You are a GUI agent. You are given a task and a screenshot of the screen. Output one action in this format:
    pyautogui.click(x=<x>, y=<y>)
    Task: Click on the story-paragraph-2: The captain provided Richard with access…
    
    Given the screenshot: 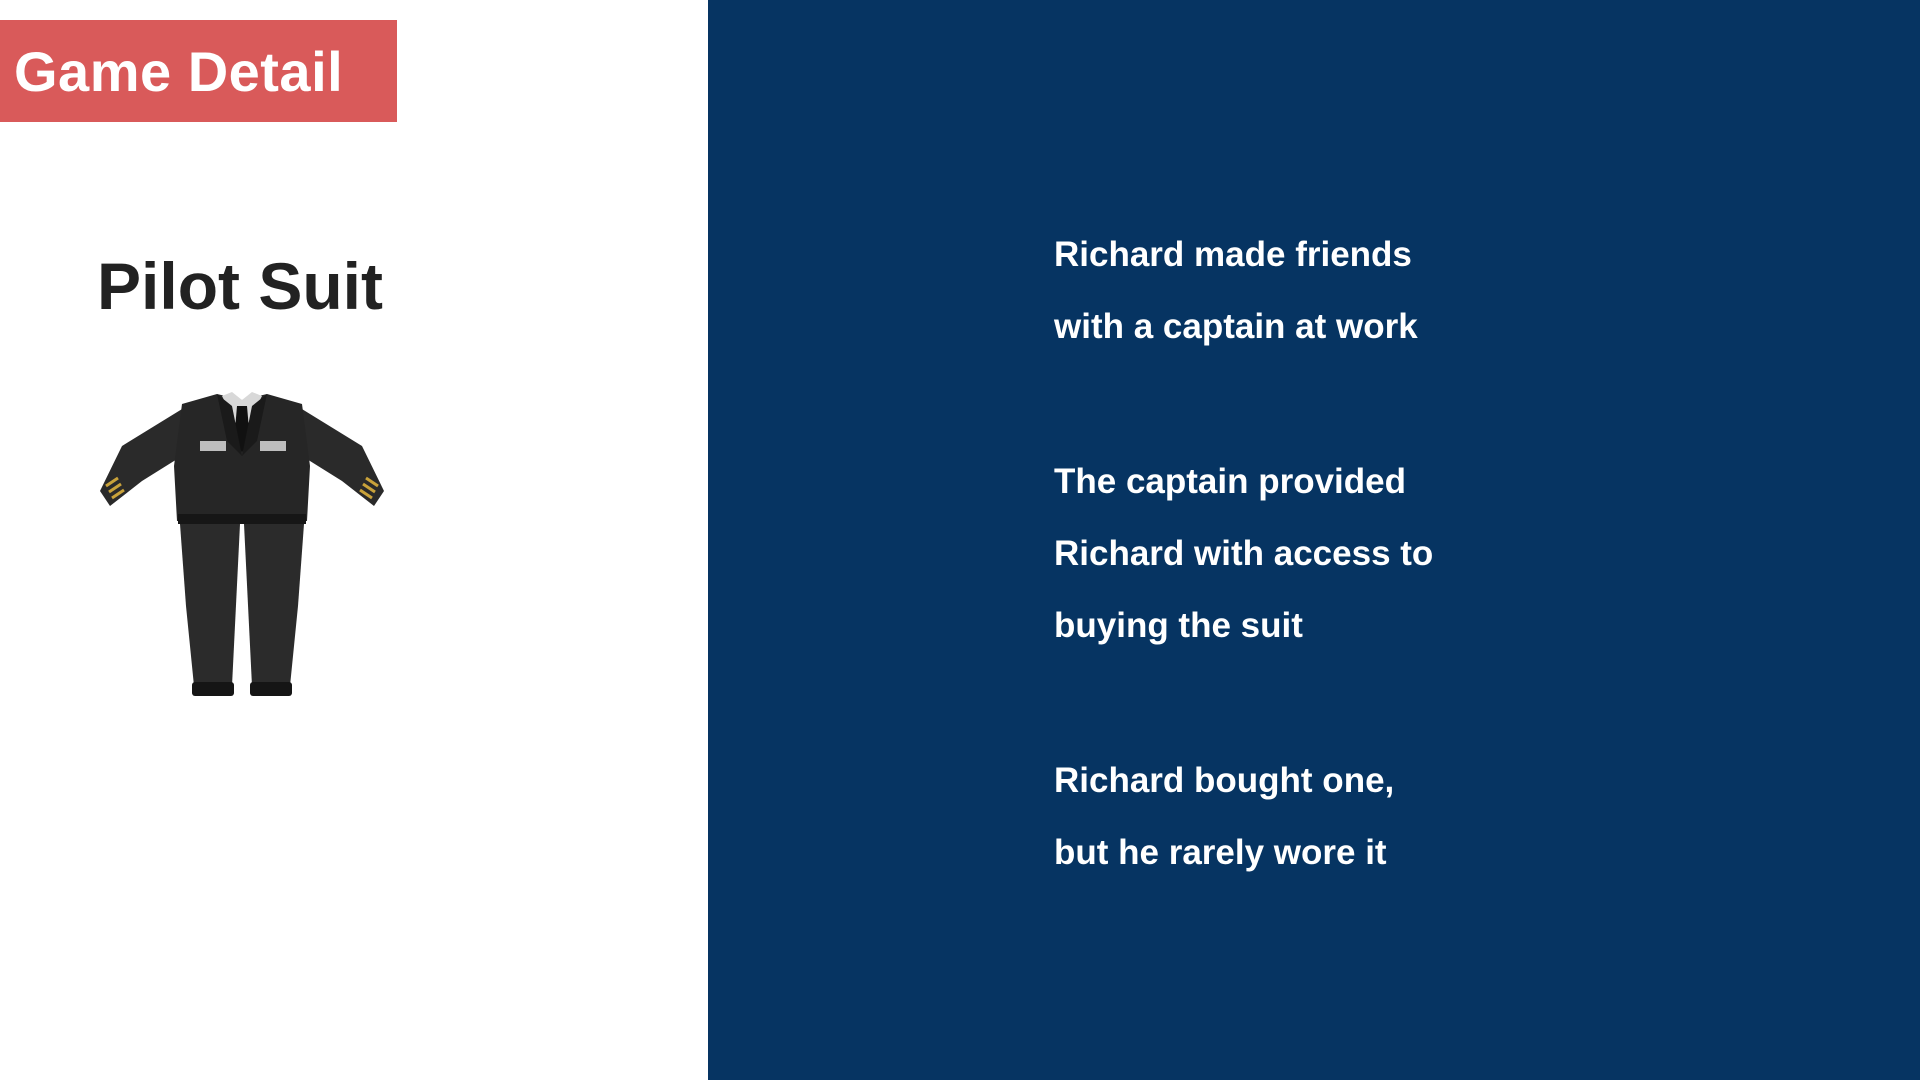 What is the action you would take?
    pyautogui.click(x=1243, y=554)
    